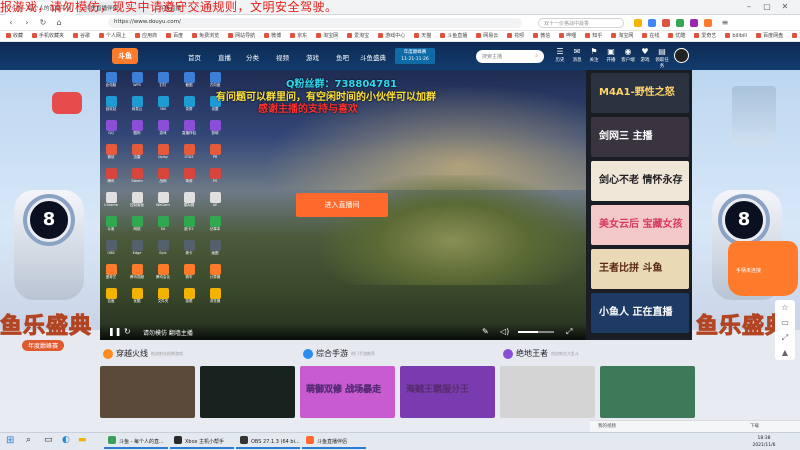 The height and width of the screenshot is (450, 800). What do you see at coordinates (754, 426) in the screenshot?
I see `download-right: 下载` at bounding box center [754, 426].